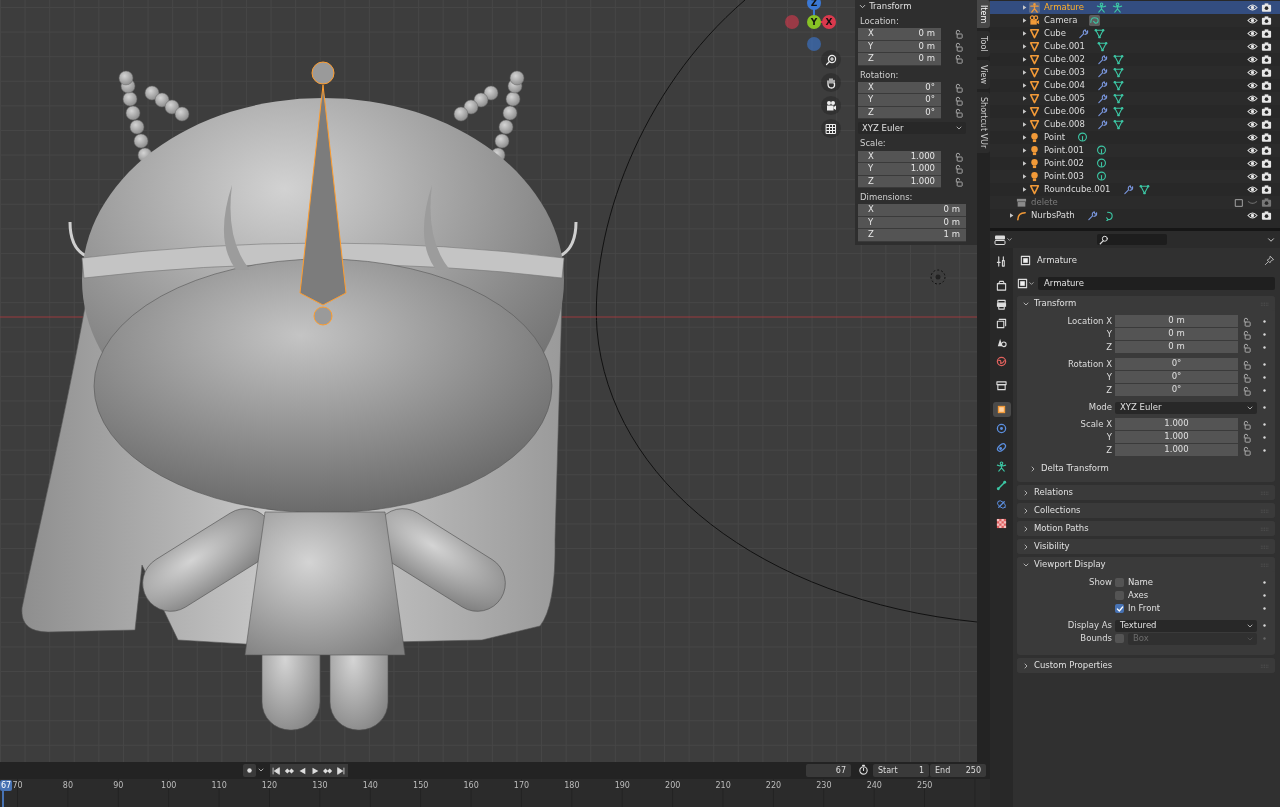 This screenshot has width=1280, height=807. Describe the element at coordinates (1066, 468) in the screenshot. I see `subpanel-header: Delta Transform` at that location.